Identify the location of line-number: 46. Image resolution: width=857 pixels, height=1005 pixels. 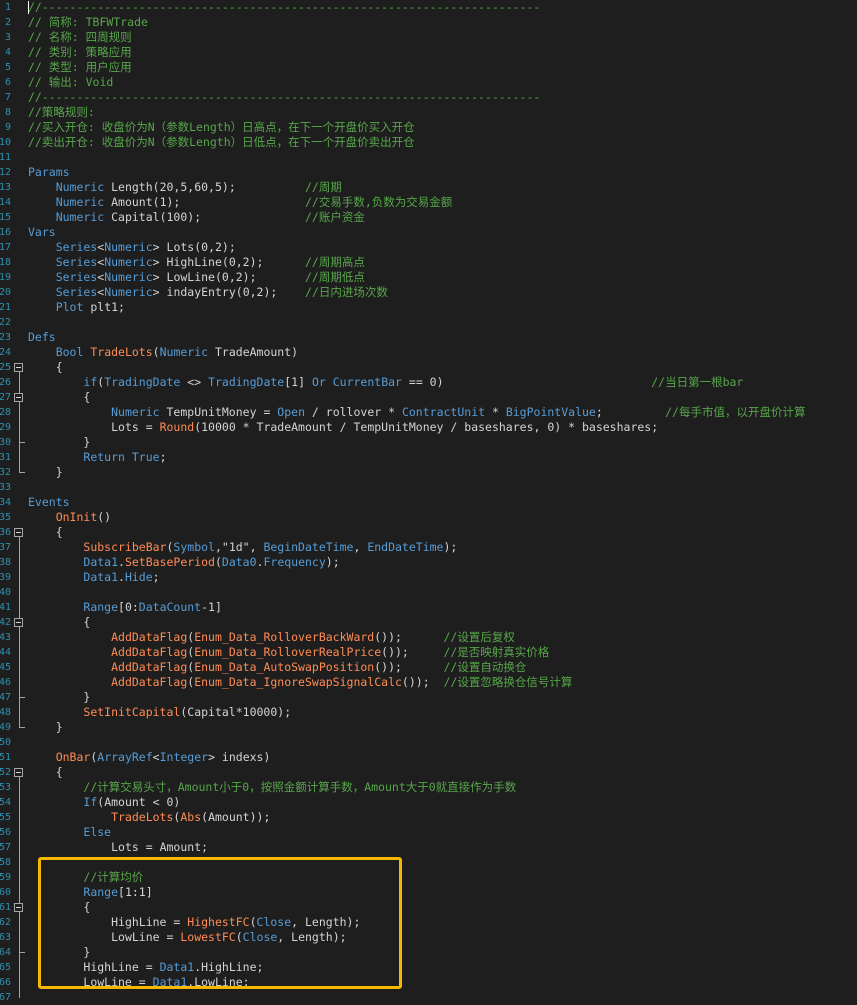
(5, 682).